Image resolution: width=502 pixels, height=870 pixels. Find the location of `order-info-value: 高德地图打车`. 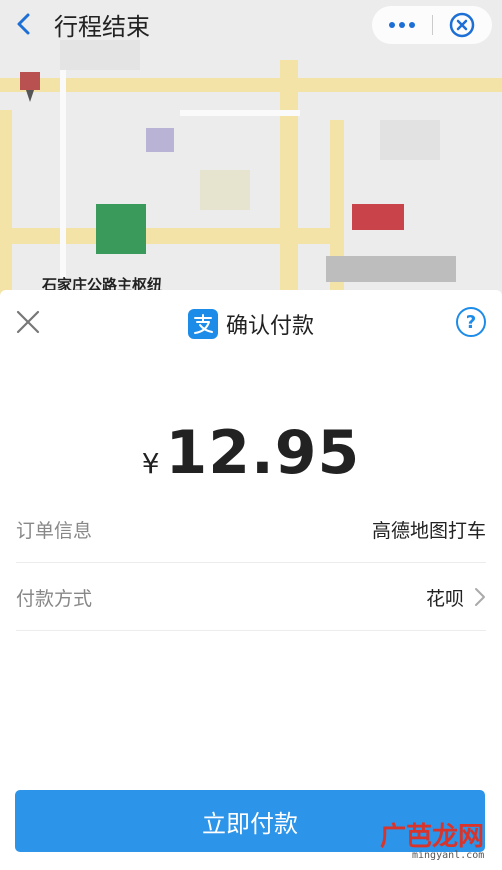

order-info-value: 高德地图打车 is located at coordinates (428, 530).